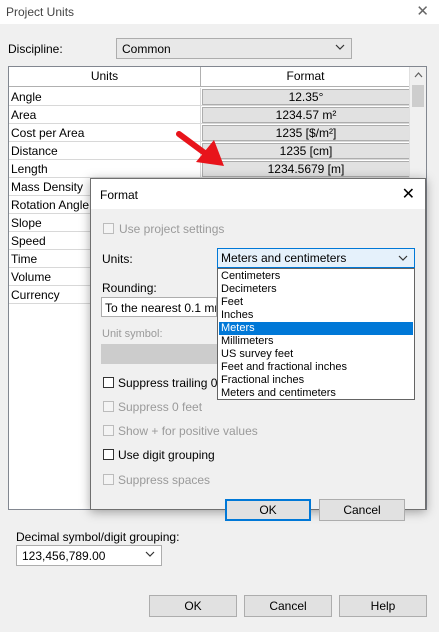  Describe the element at coordinates (26, 97) in the screenshot. I see `row-unit-name: Angle` at that location.